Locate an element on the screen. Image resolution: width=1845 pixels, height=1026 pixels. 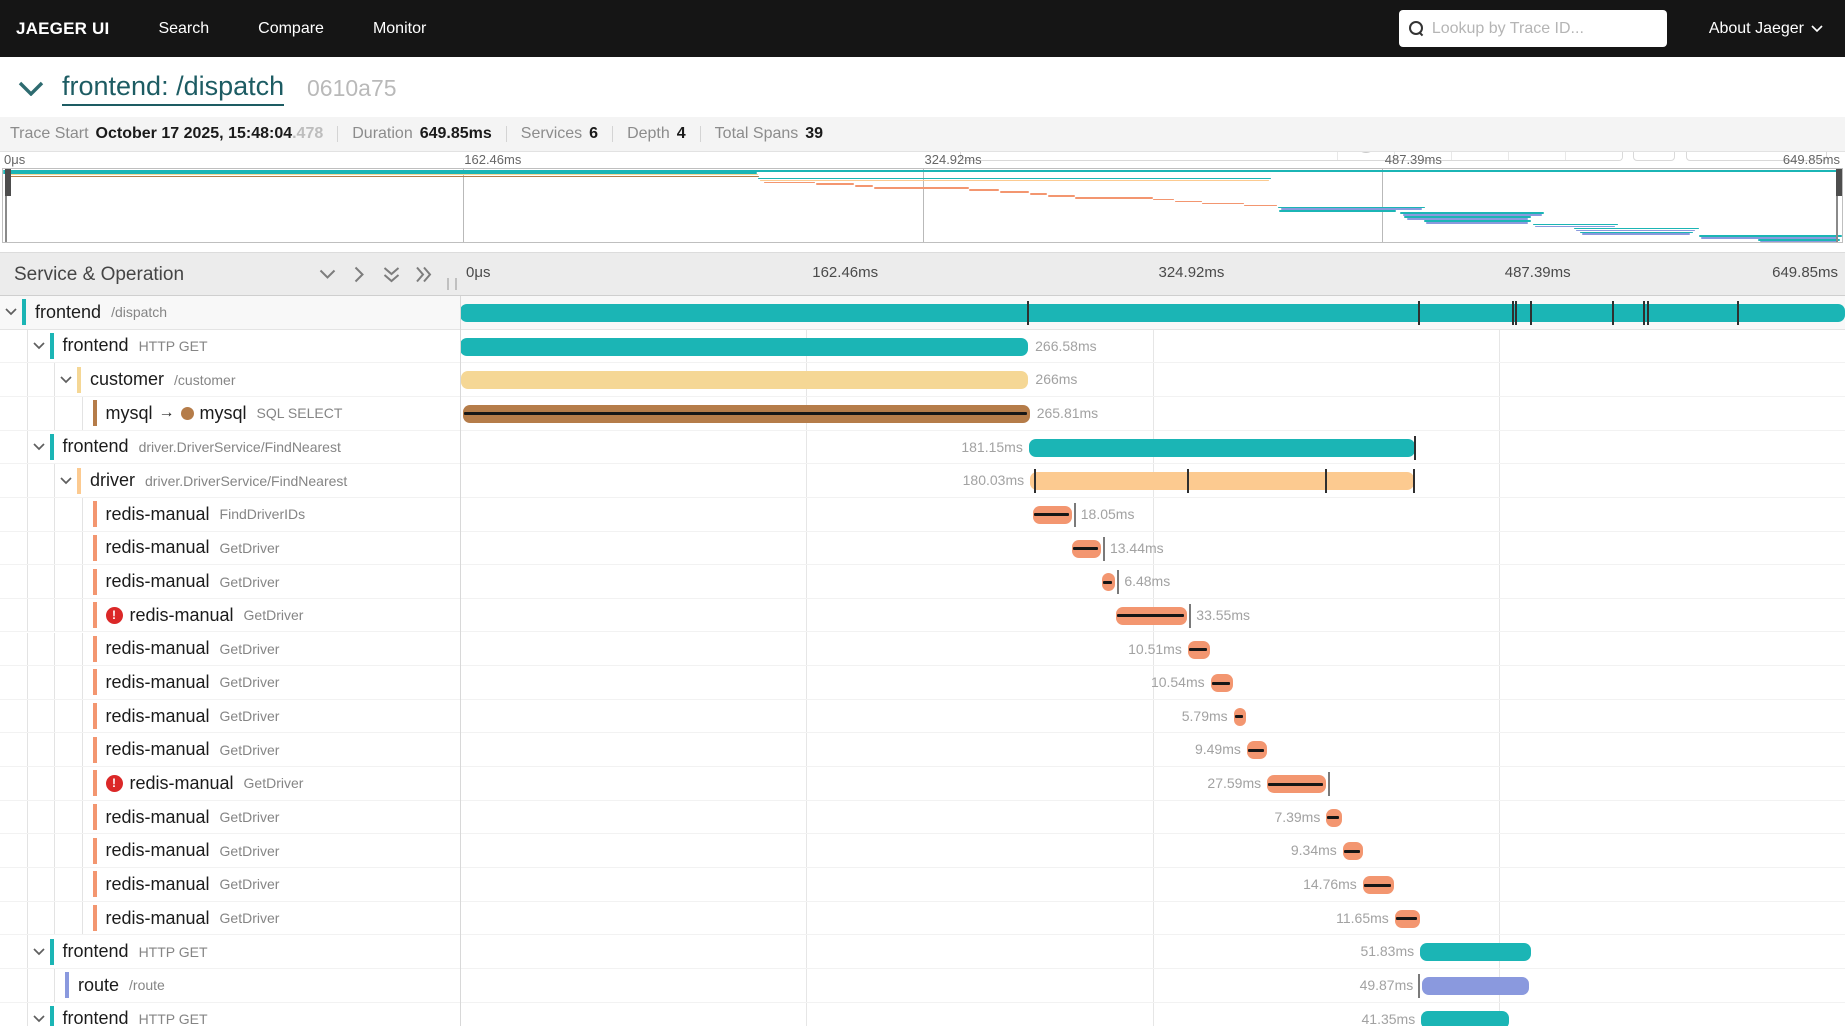
span-name-cell: route/route is located at coordinates (230, 985).